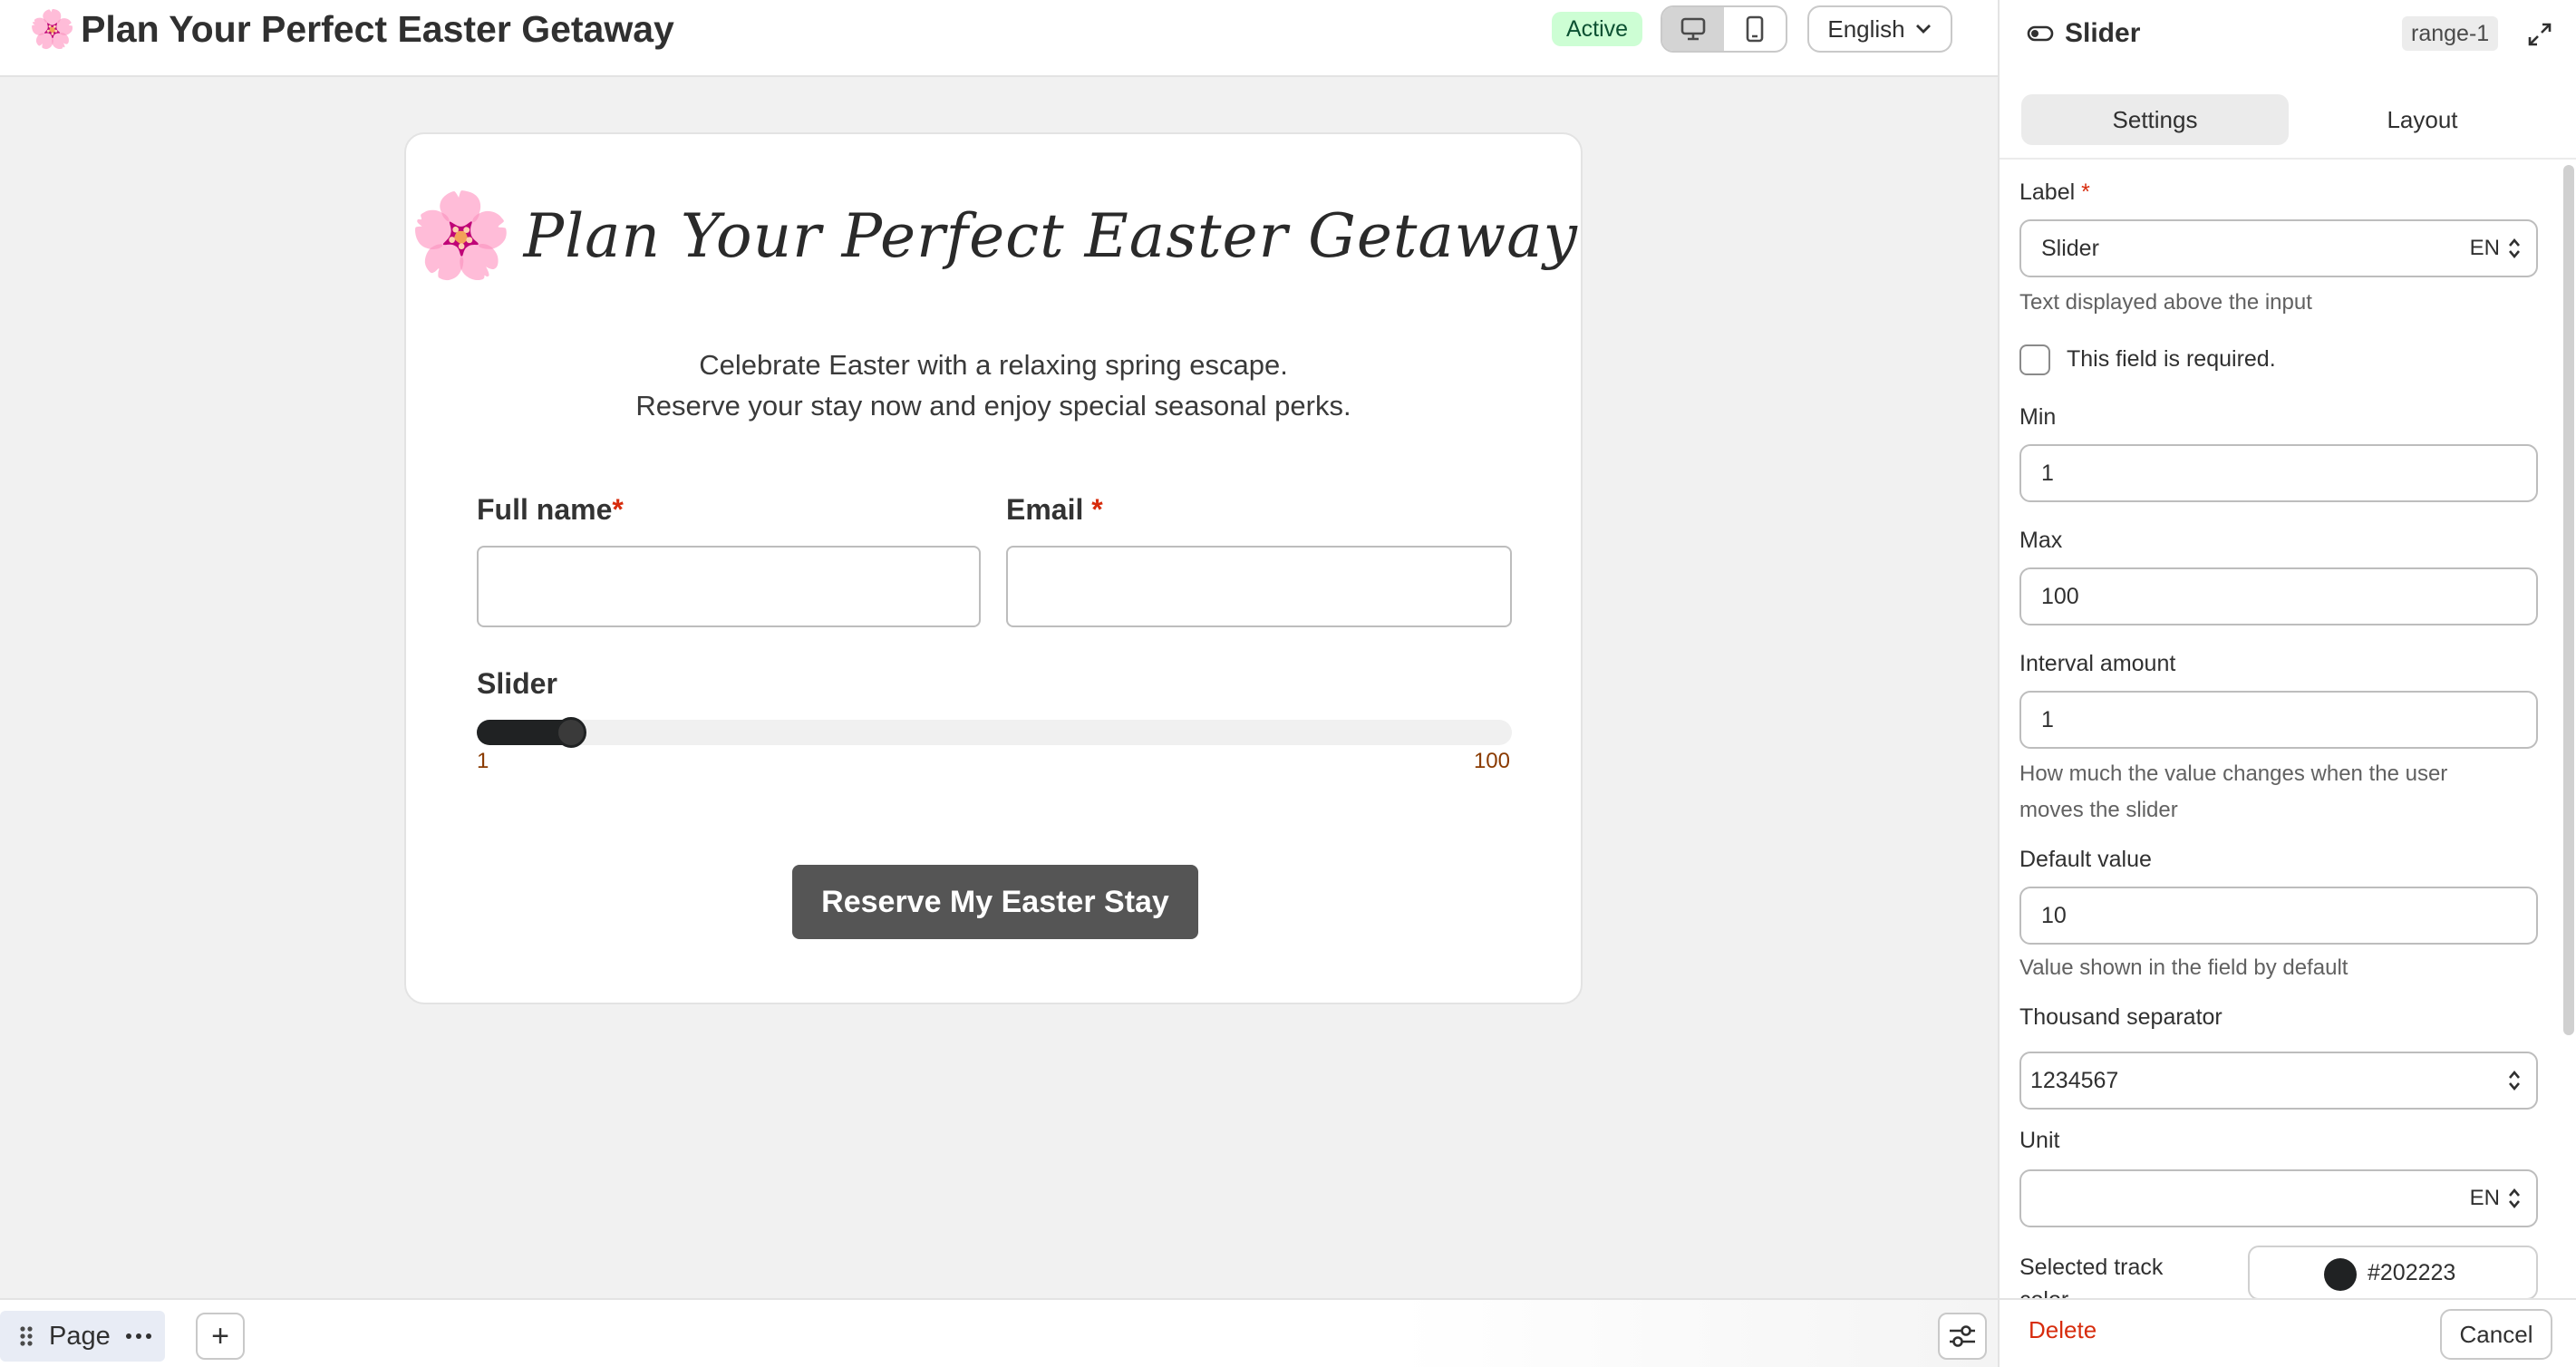 This screenshot has width=2576, height=1367. I want to click on label-language-code: EN, so click(2484, 248).